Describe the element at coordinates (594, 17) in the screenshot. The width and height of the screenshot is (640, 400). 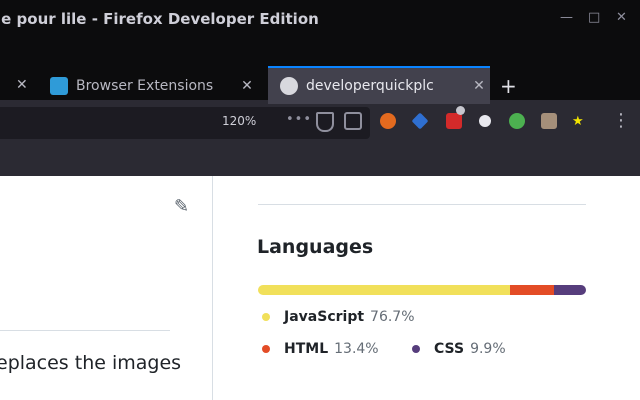
I see `maximize-icon: □` at that location.